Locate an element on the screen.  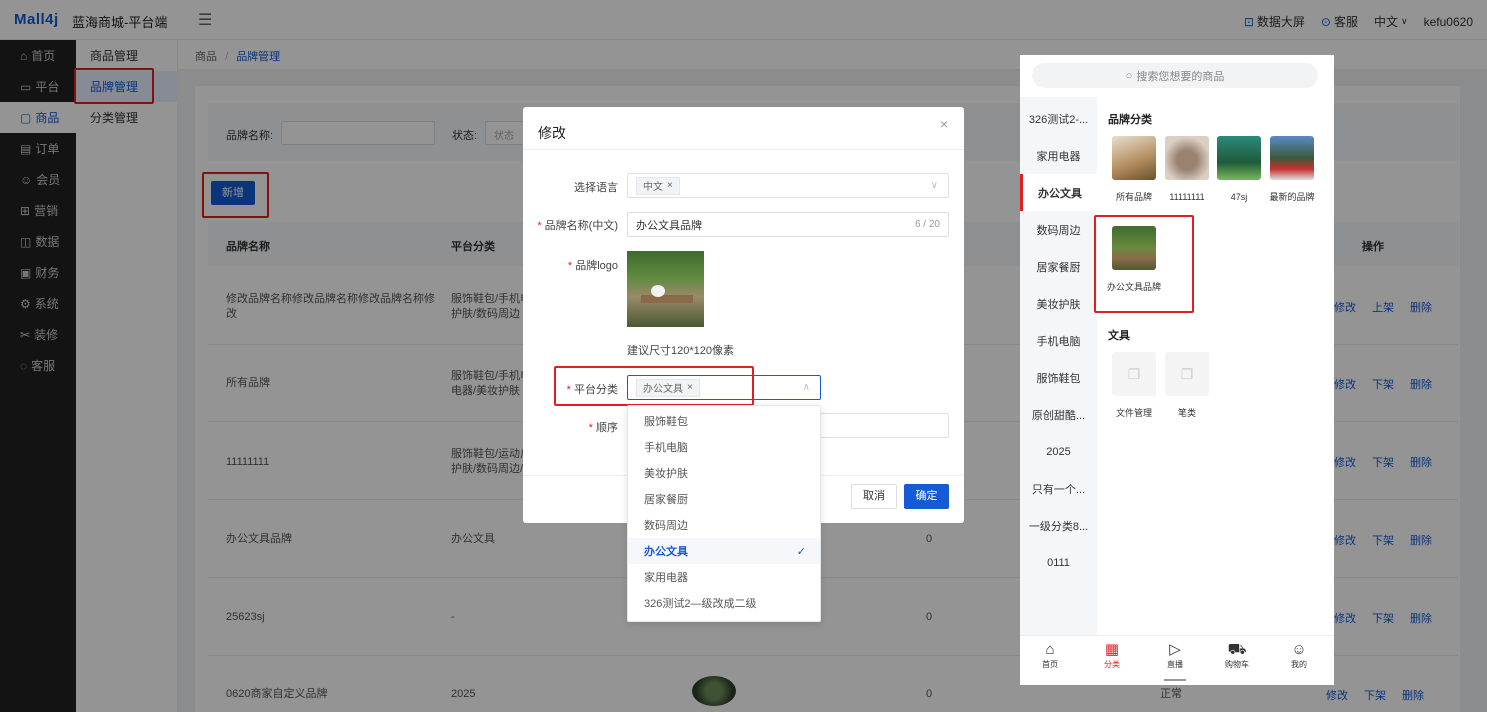
logo-hint: 建议尺寸120*120像素 is located at coordinates (680, 351).